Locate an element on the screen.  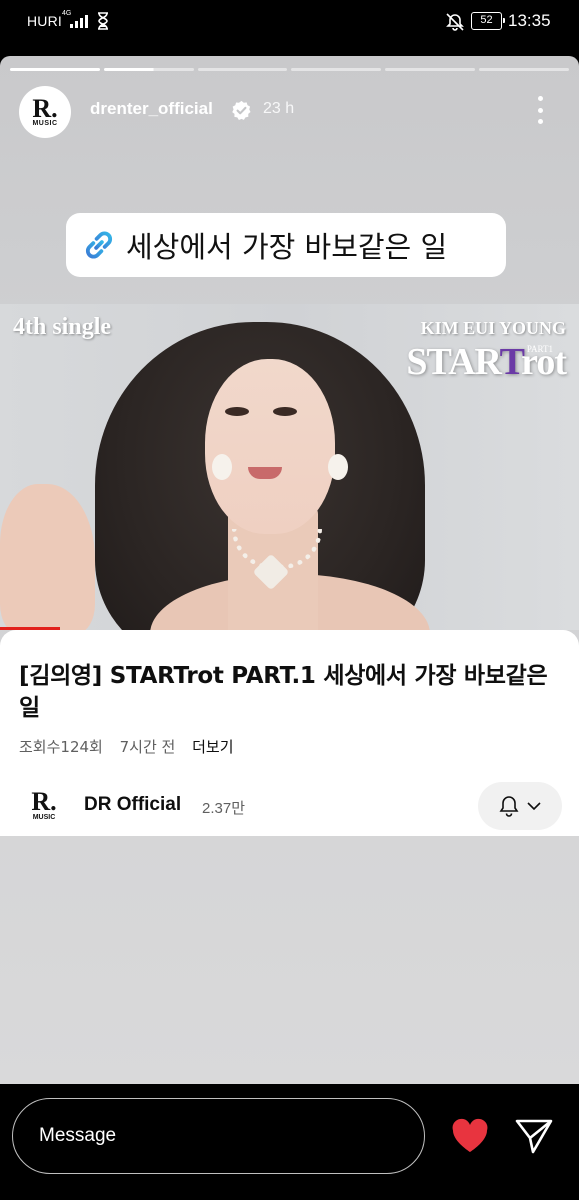
subscriber-count: 2.37만 is located at coordinates (223, 808).